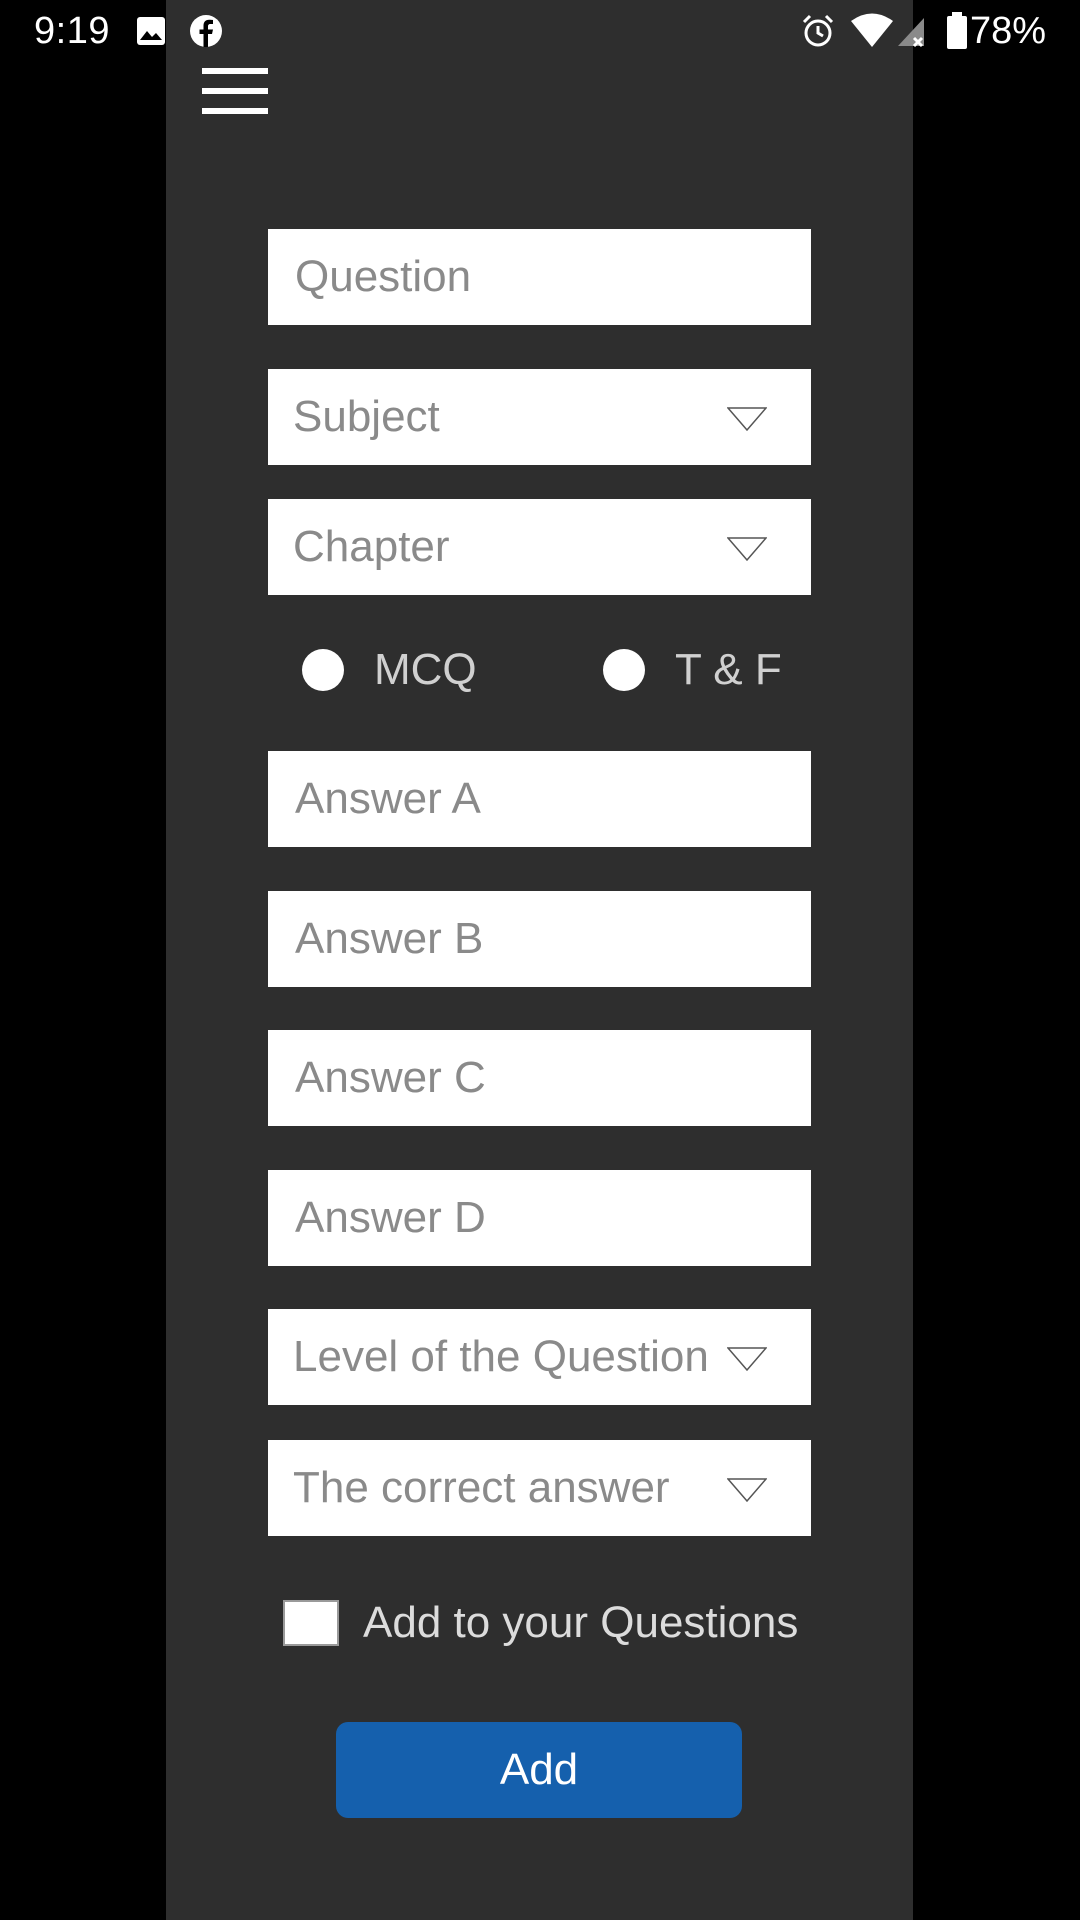 The height and width of the screenshot is (1920, 1080). I want to click on mcq-label: MCQ, so click(425, 669).